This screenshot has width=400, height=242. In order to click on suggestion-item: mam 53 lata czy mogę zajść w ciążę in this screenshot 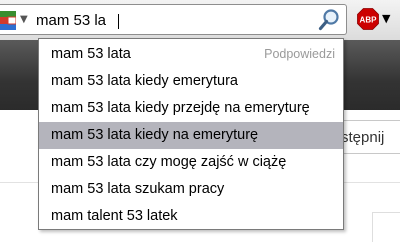, I will do `click(191, 162)`.